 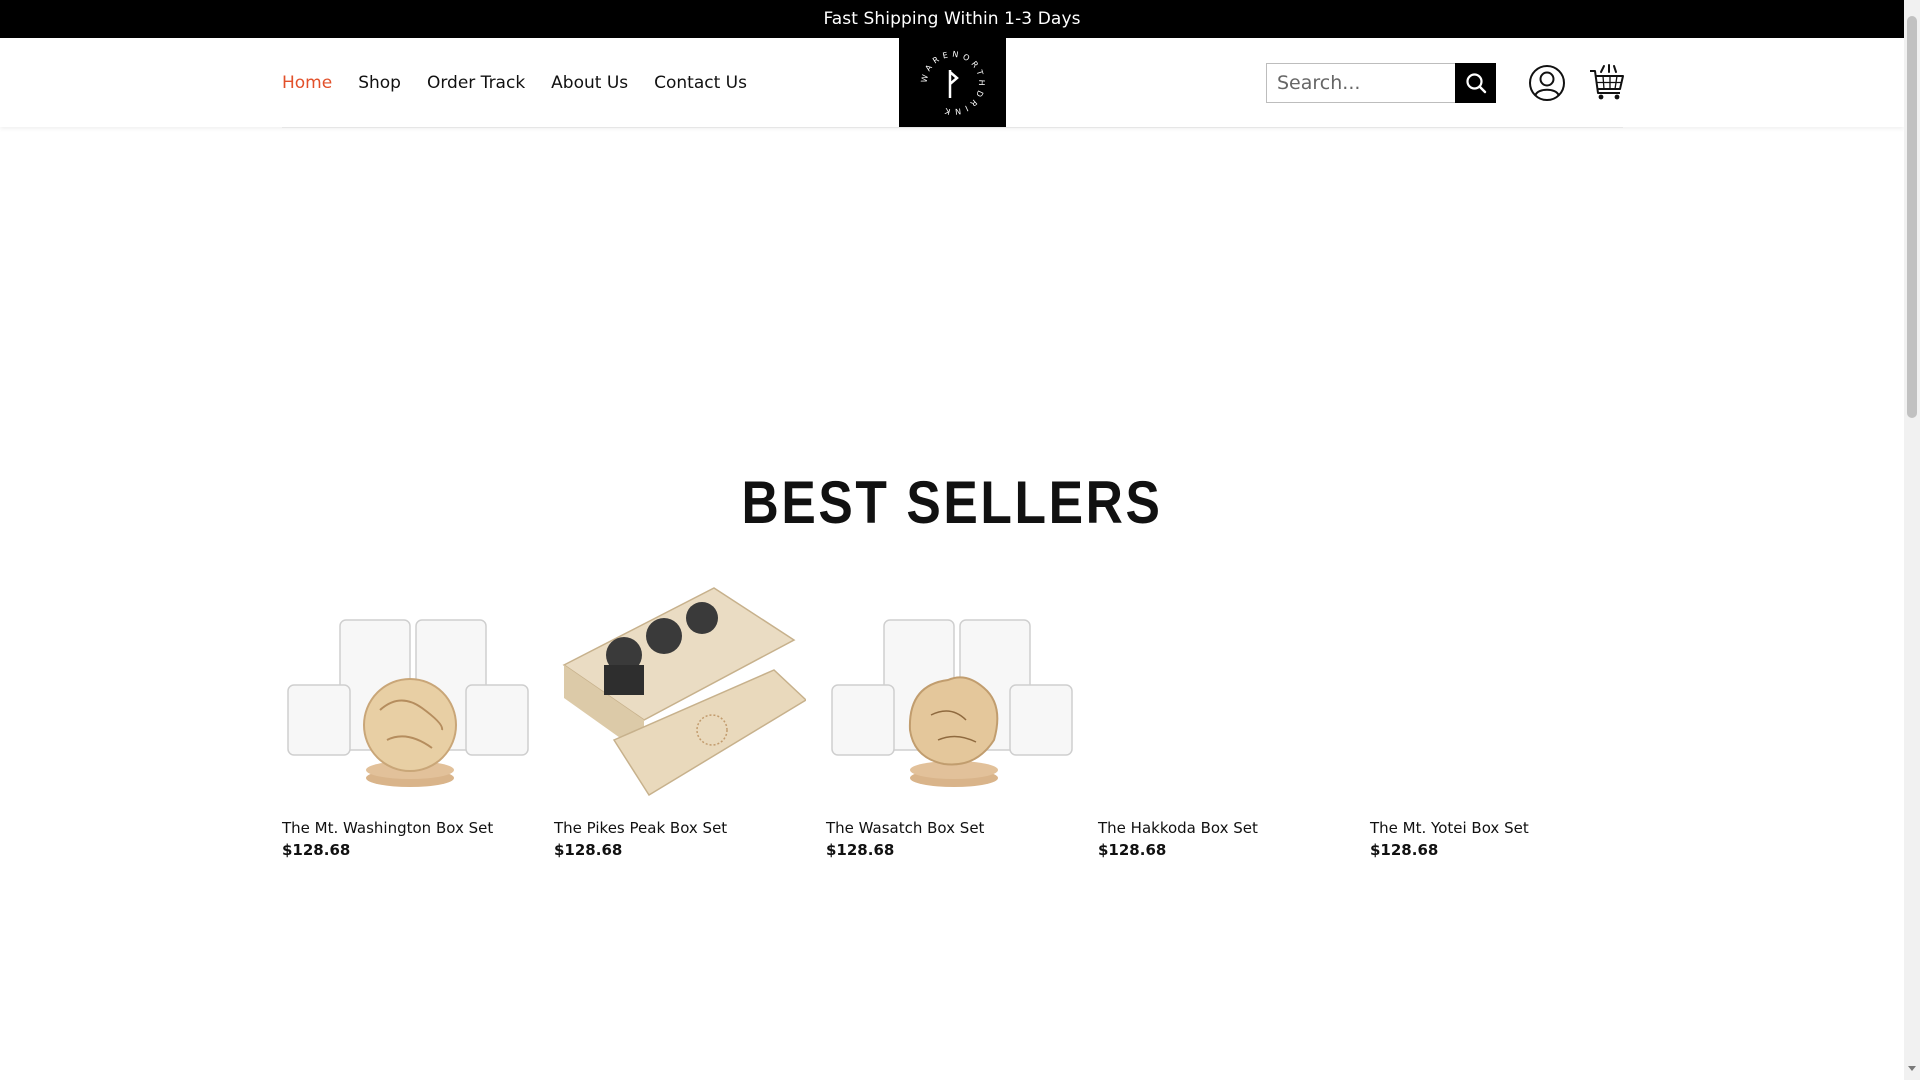 I want to click on cart-button, so click(x=1607, y=82).